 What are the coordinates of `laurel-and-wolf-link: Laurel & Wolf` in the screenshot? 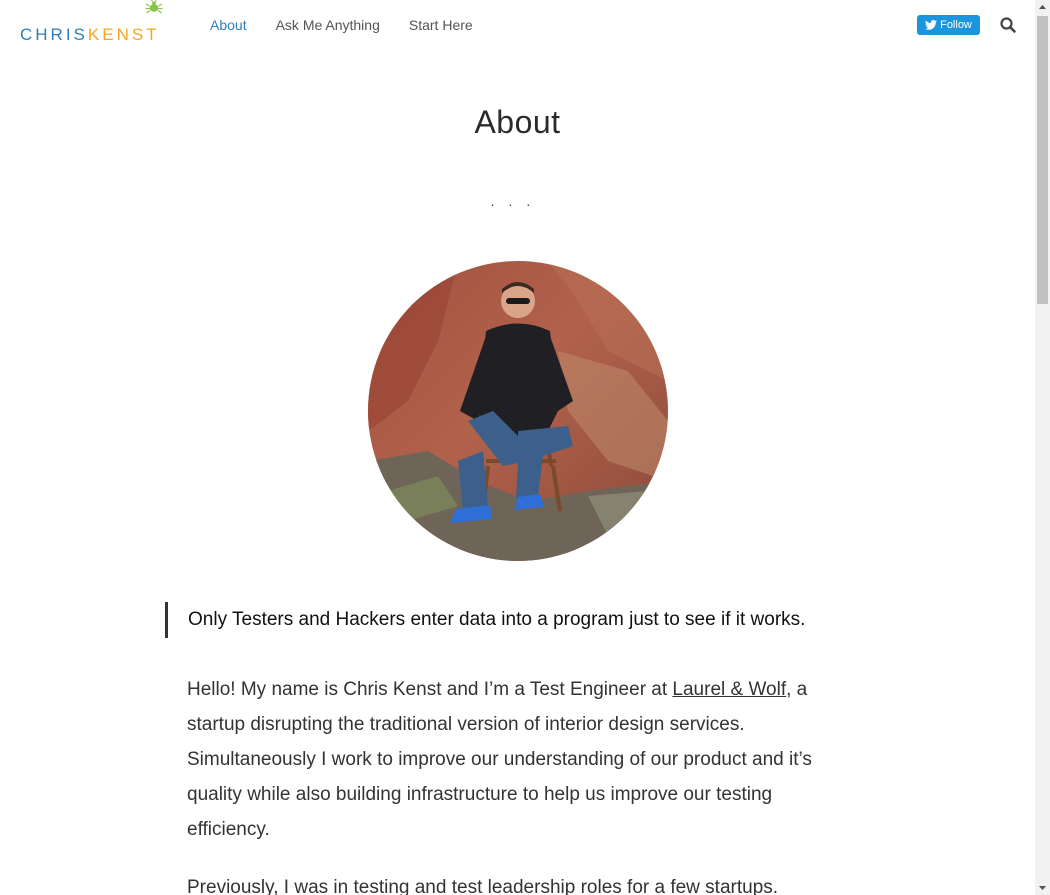 It's located at (729, 689).